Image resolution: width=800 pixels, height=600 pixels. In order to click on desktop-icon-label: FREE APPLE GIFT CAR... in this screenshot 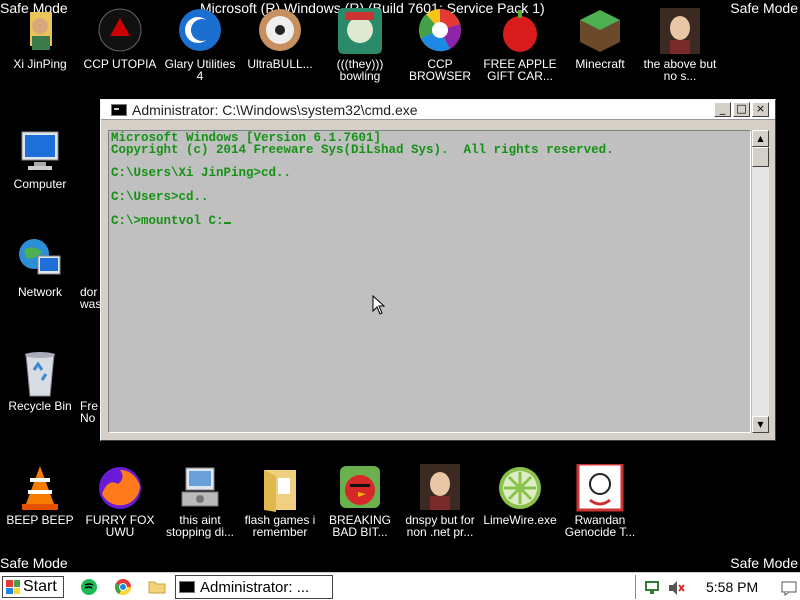, I will do `click(520, 70)`.